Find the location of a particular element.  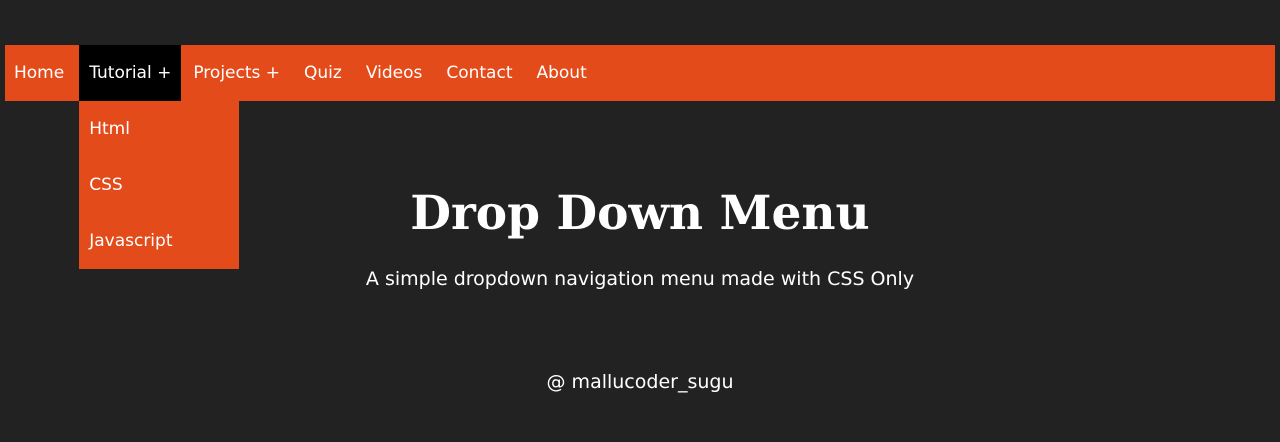

nav-link-contact: Contact is located at coordinates (479, 73).